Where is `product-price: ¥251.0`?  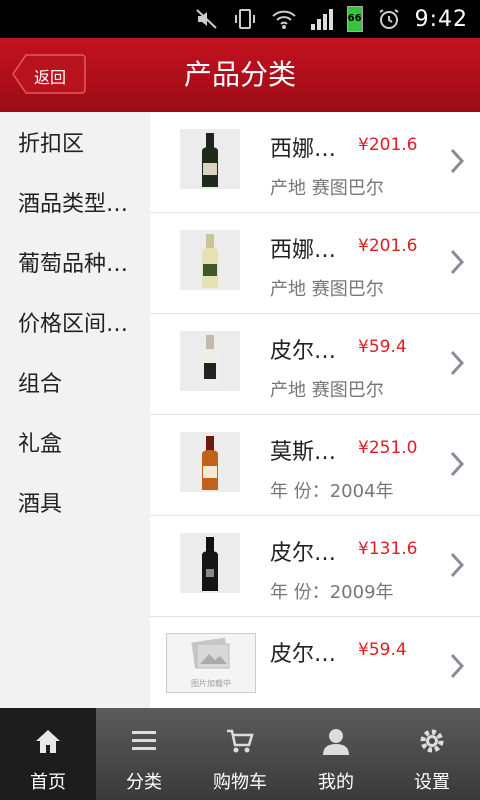 product-price: ¥251.0 is located at coordinates (388, 448).